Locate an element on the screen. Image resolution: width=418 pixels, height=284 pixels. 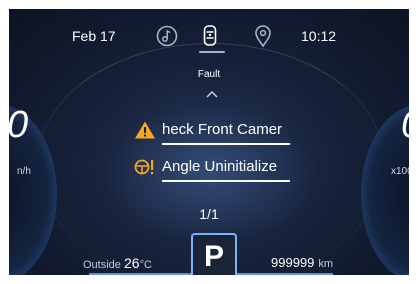
speed-value: 0 is located at coordinates (19, 125).